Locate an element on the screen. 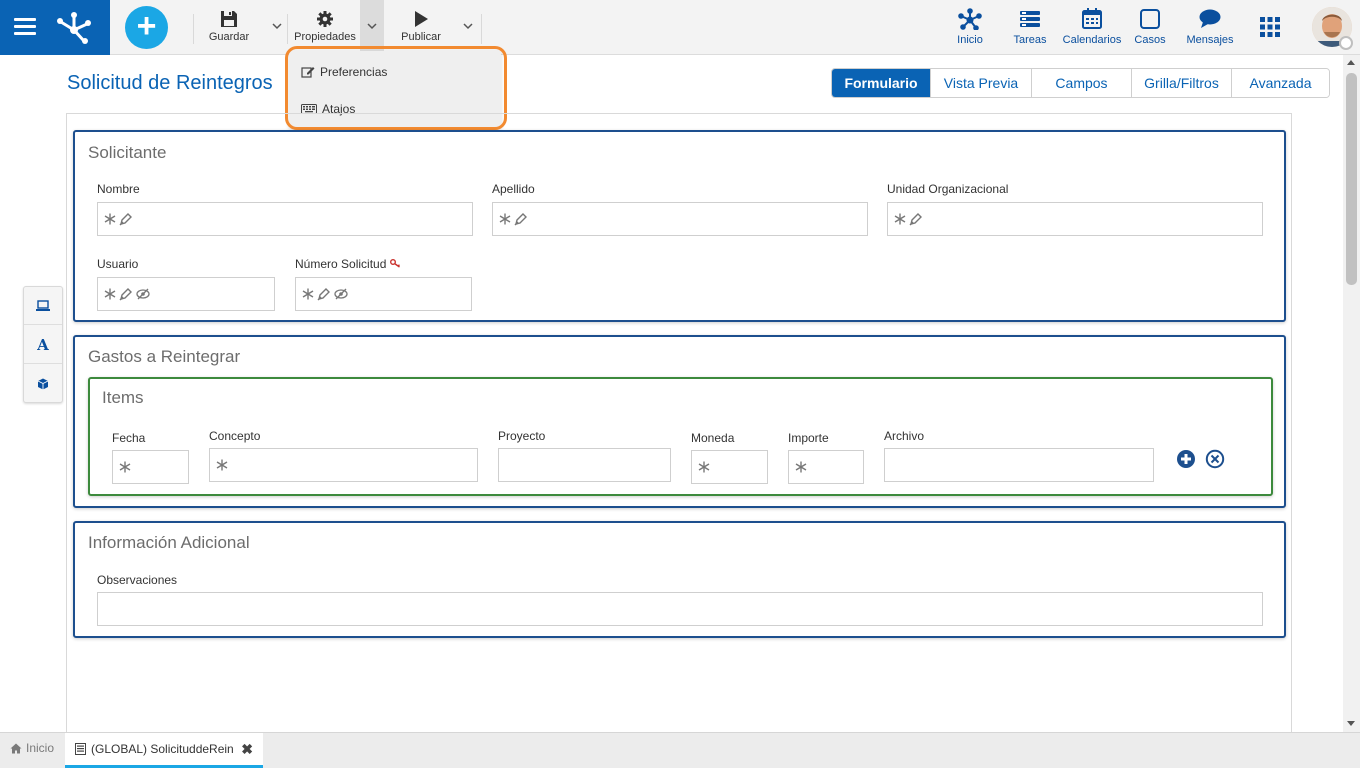 The width and height of the screenshot is (1360, 768). laptop-icon is located at coordinates (43, 305).